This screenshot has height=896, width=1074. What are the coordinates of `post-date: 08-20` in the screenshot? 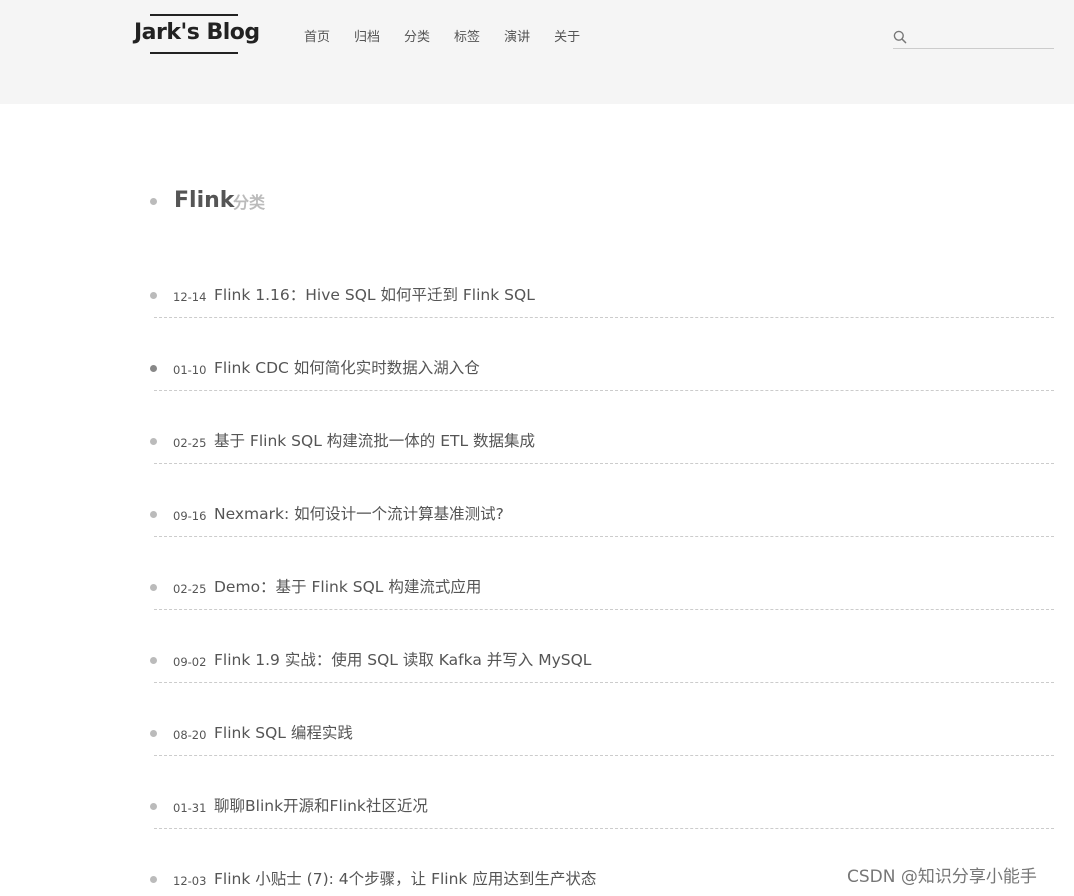 It's located at (190, 735).